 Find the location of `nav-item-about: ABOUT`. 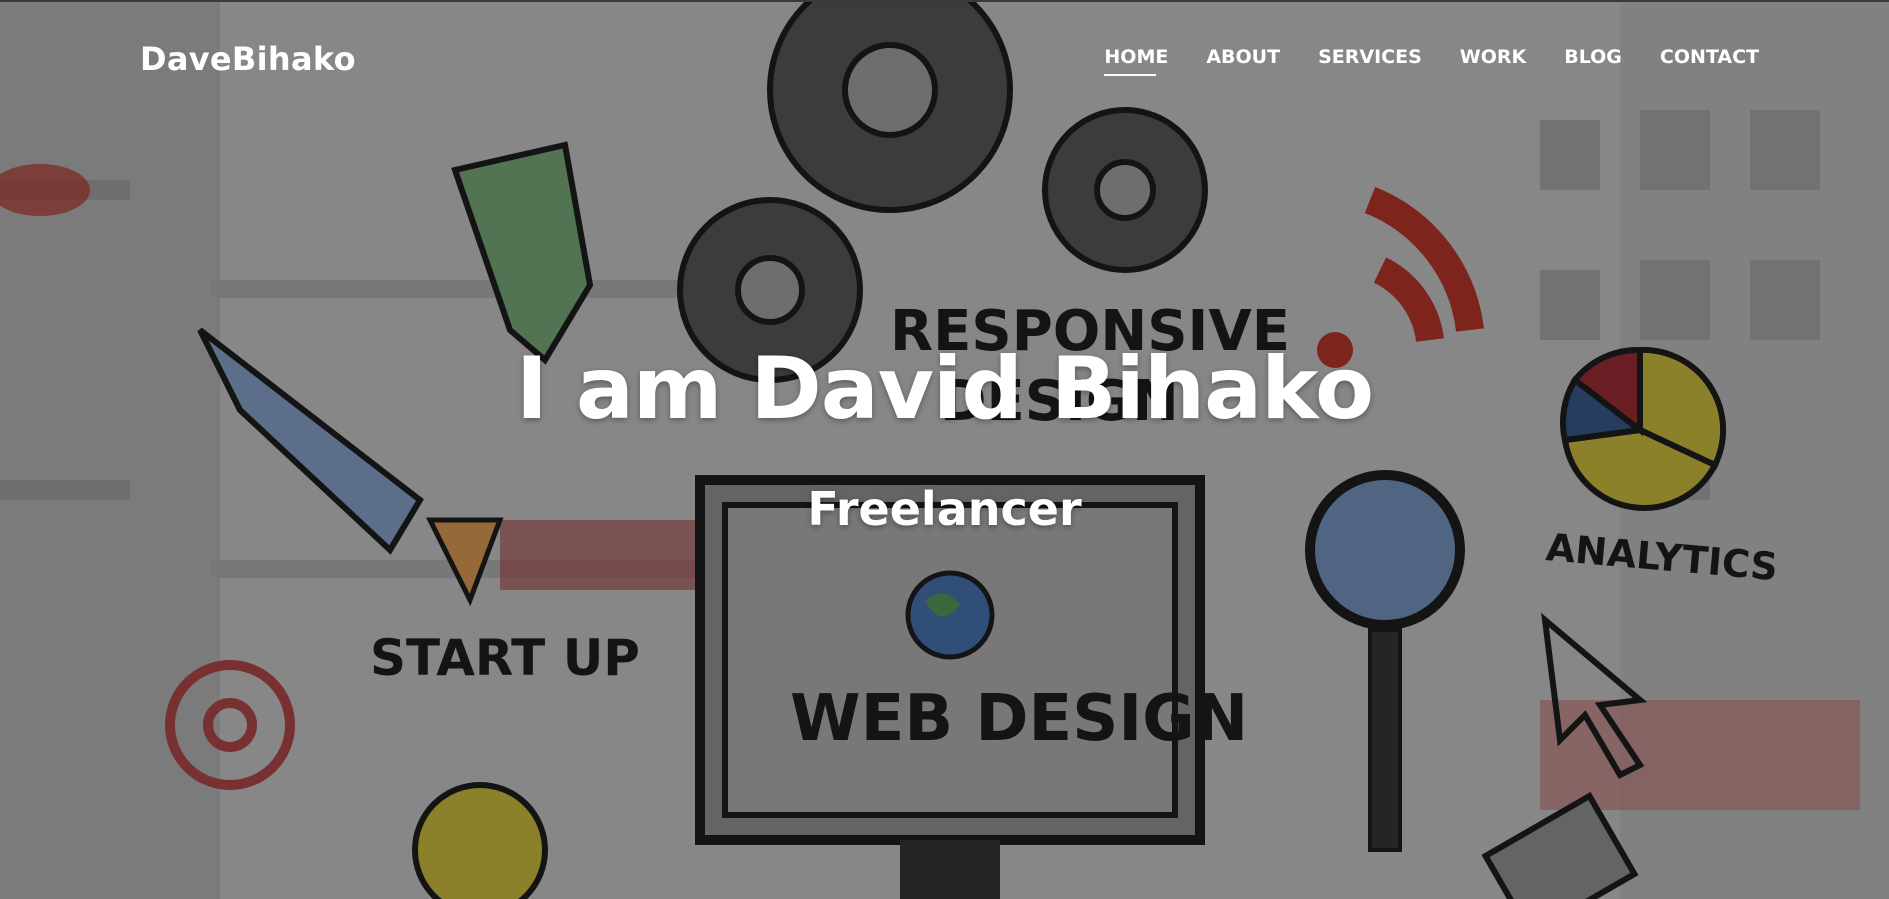

nav-item-about: ABOUT is located at coordinates (1243, 61).